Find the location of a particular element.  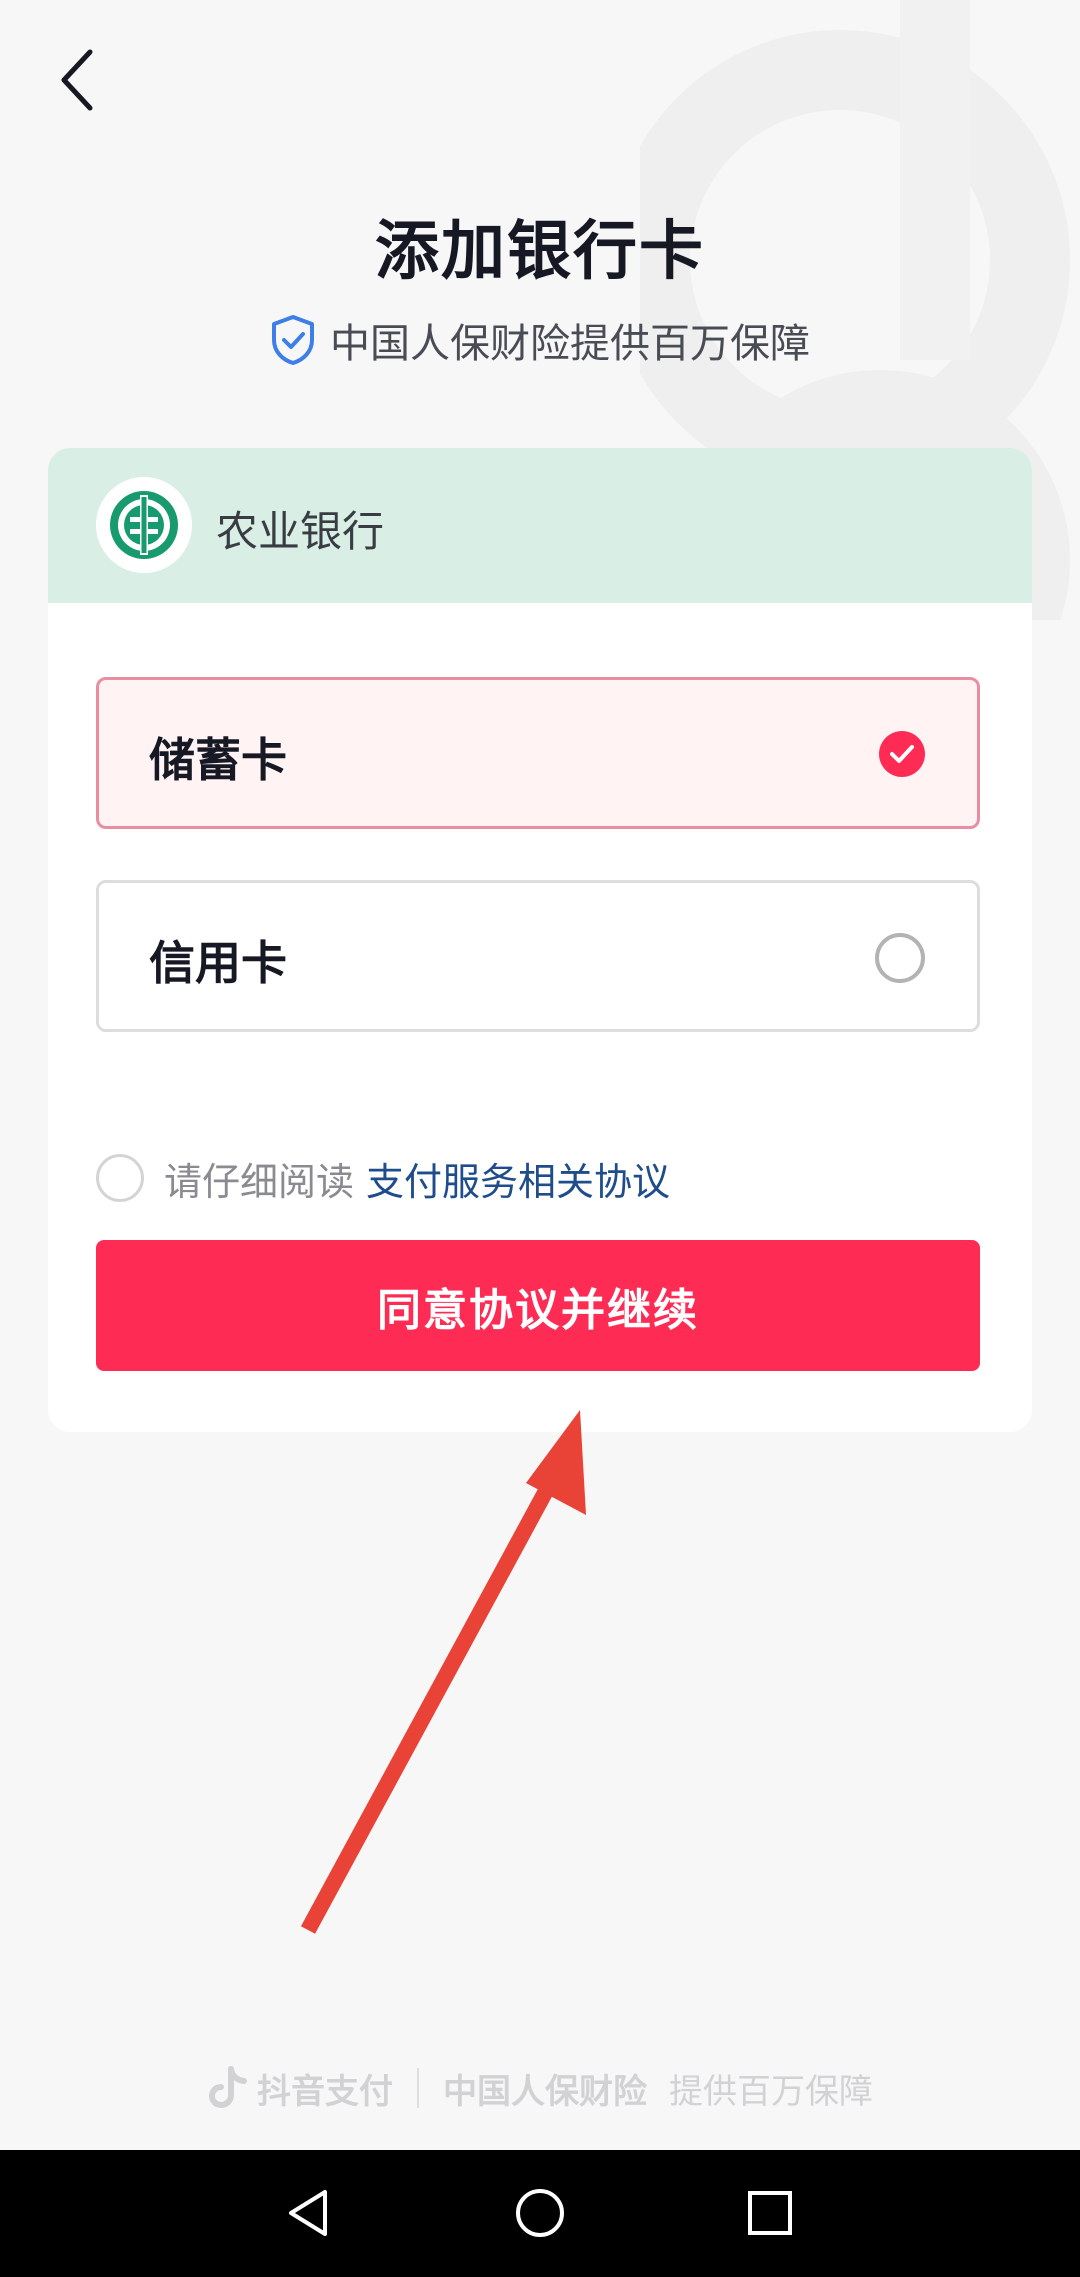

card-type-label: 储蓄卡 is located at coordinates (218, 760).